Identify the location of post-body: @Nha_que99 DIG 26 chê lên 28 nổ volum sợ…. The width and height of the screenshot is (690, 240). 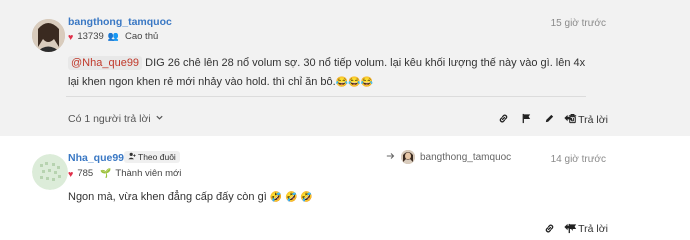
(338, 73).